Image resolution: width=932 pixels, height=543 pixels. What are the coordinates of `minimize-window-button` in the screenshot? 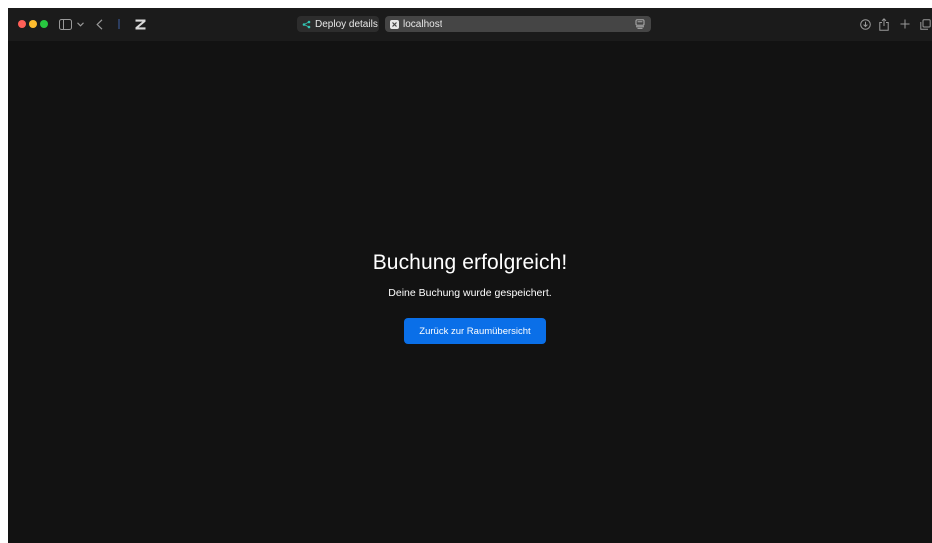 It's located at (33, 24).